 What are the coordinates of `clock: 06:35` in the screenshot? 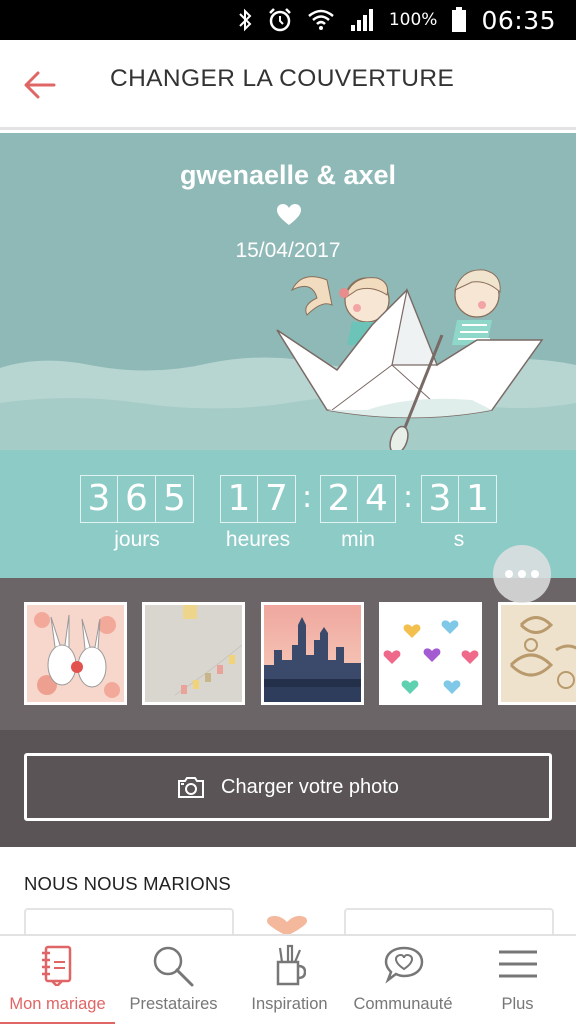 It's located at (518, 20).